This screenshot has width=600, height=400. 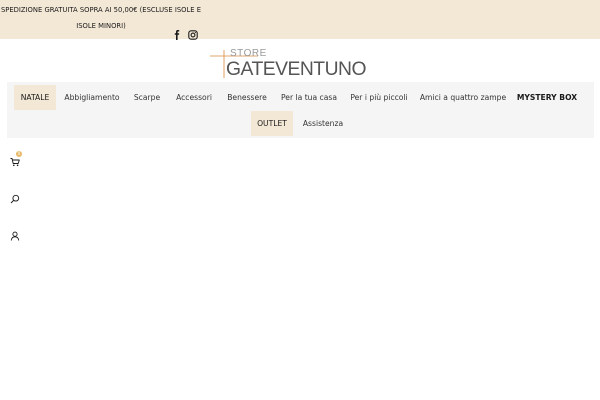 What do you see at coordinates (547, 97) in the screenshot?
I see `nav-item-mystery-box: MYSTERY BOX` at bounding box center [547, 97].